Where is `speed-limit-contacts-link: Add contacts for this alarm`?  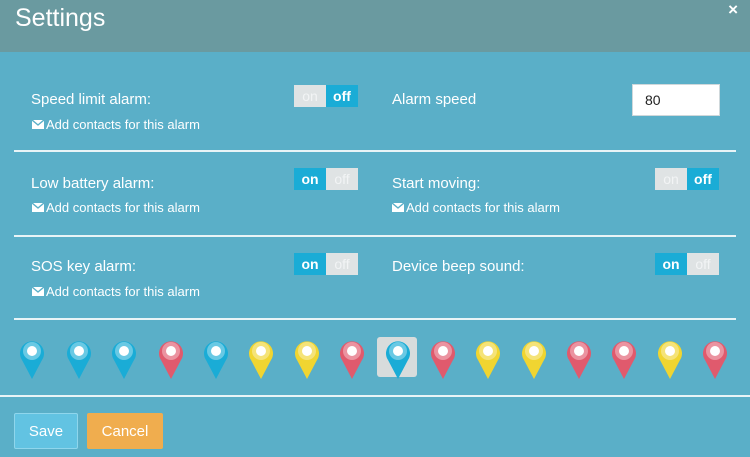
speed-limit-contacts-link: Add contacts for this alarm is located at coordinates (116, 124).